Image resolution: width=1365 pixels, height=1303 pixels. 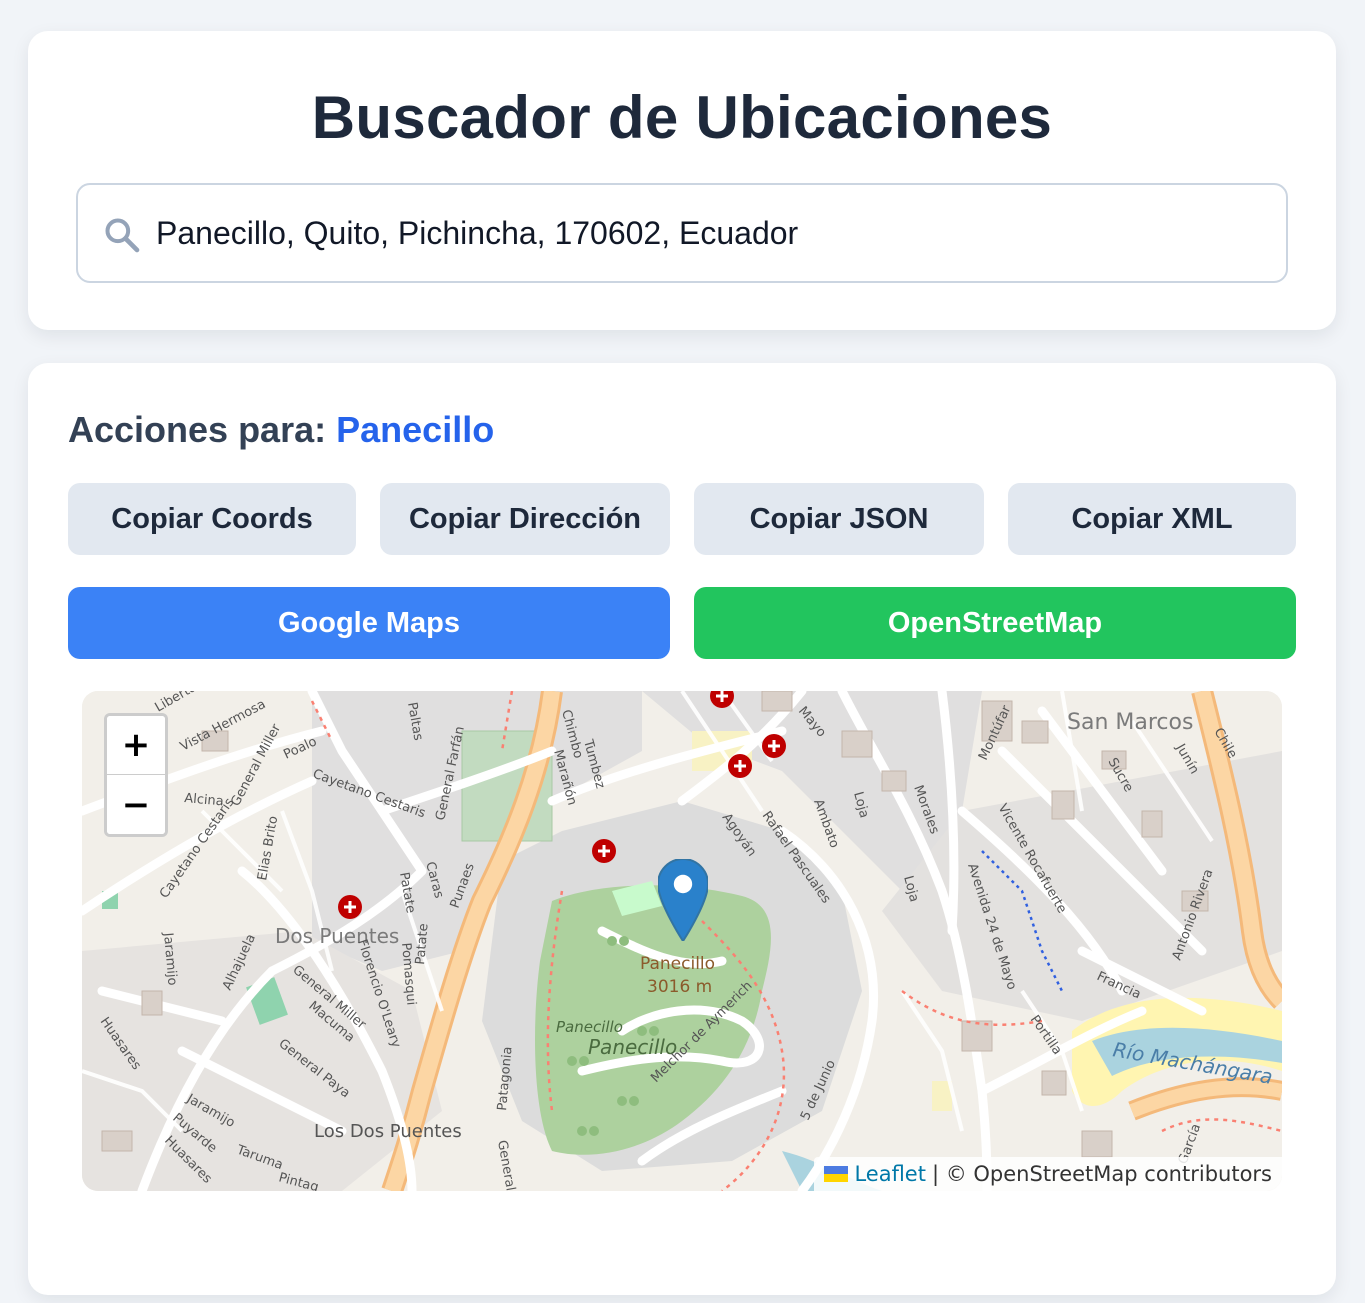 I want to click on zoom-in-button: +, so click(x=136, y=745).